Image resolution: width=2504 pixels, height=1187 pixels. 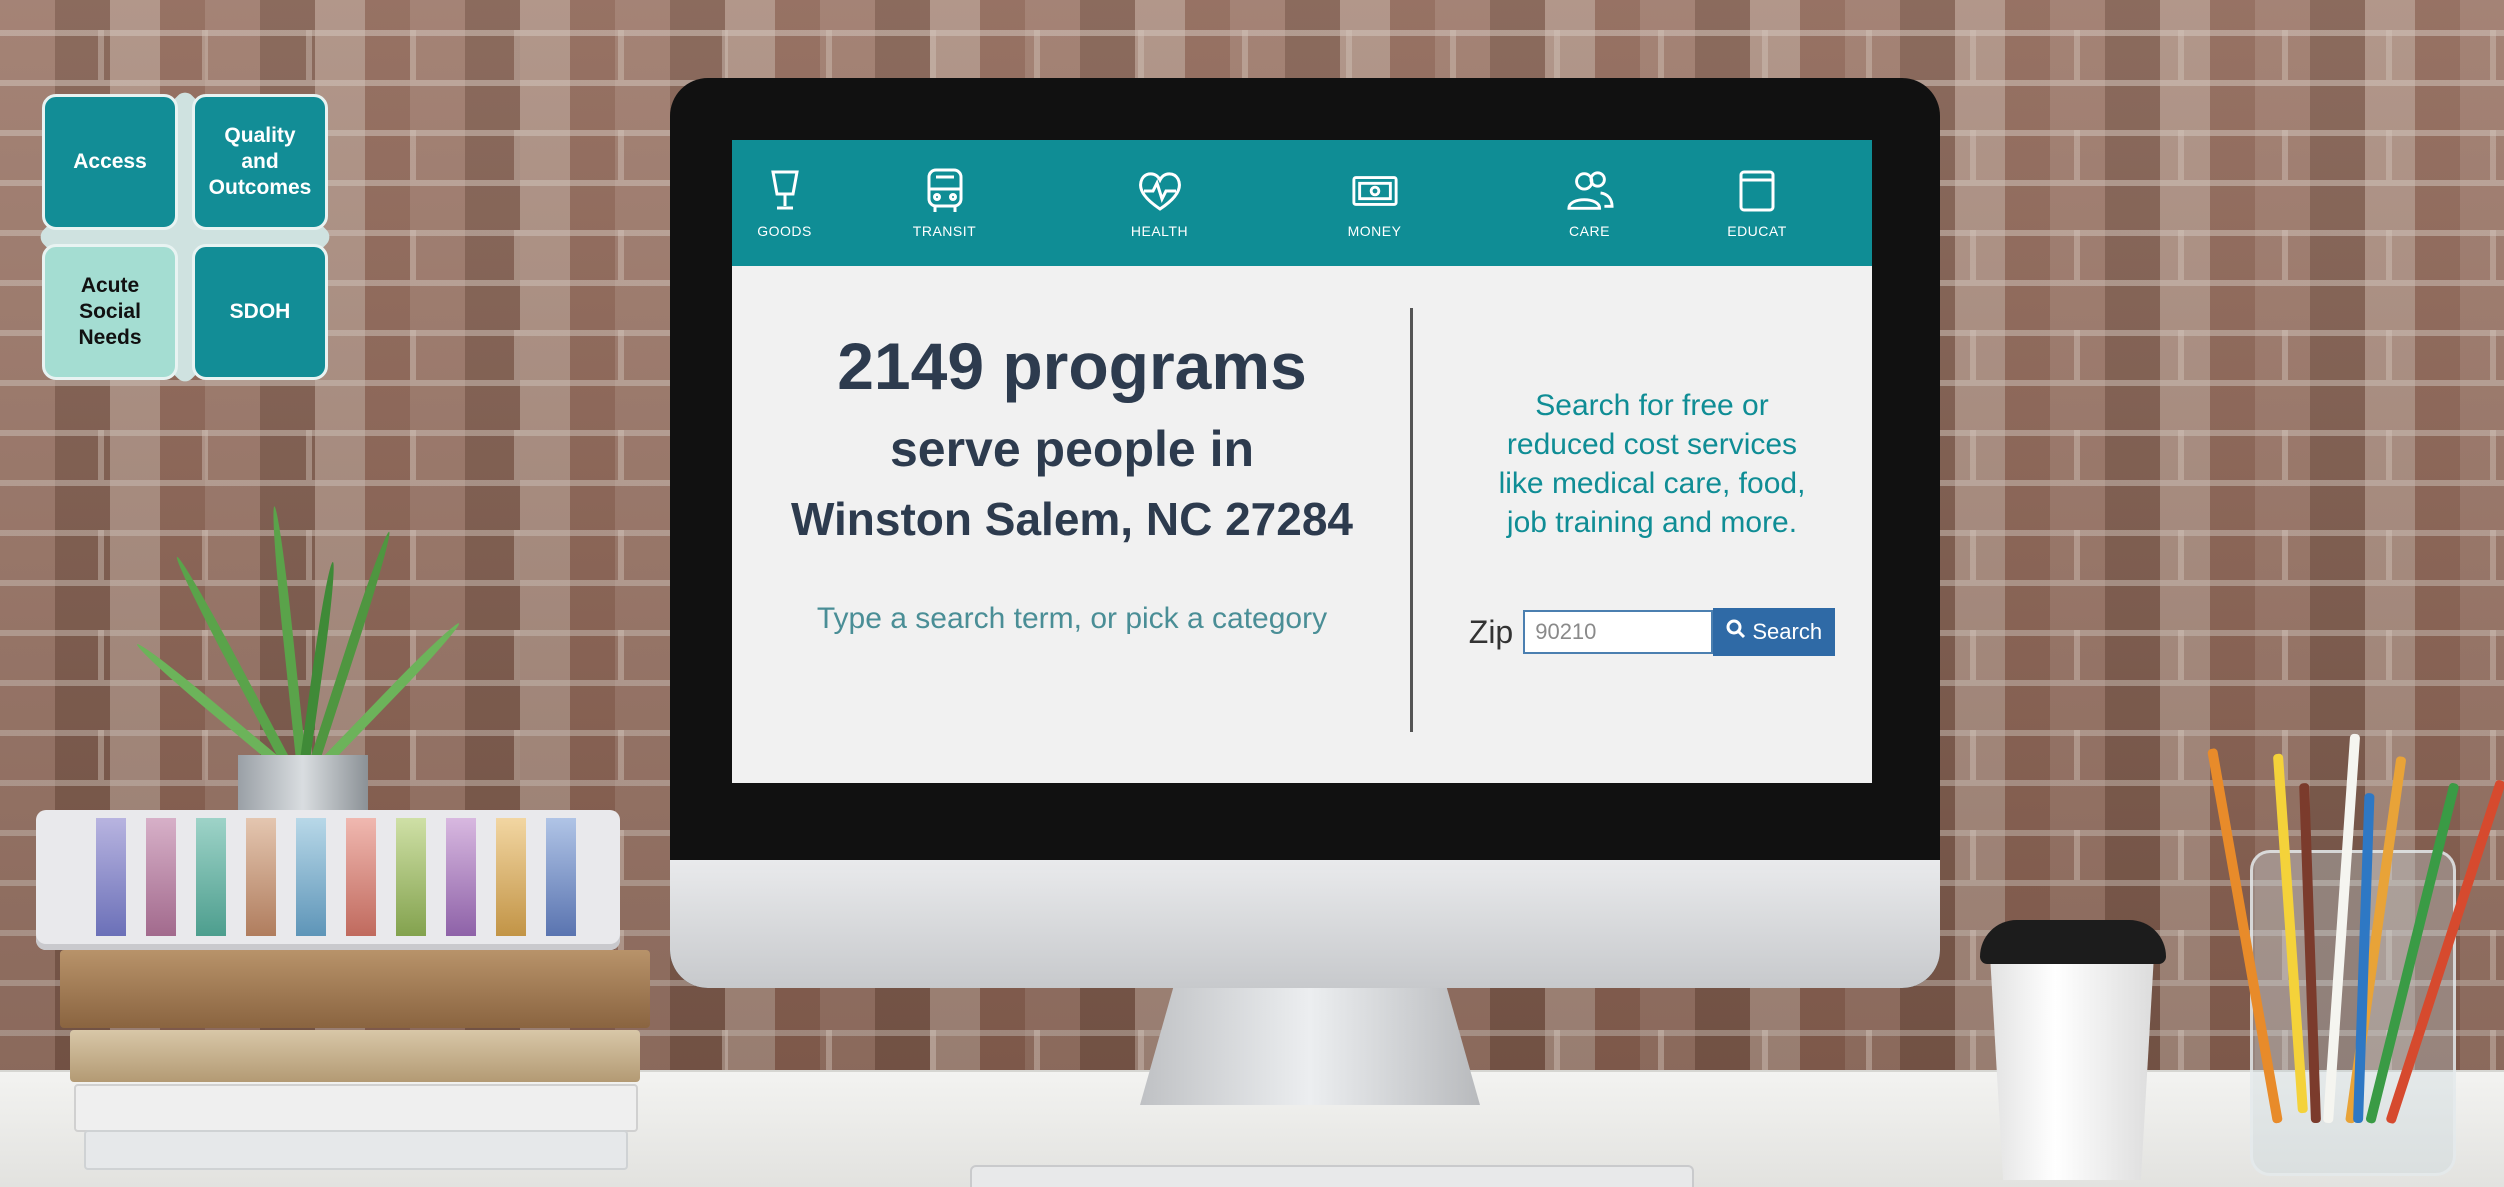 I want to click on lamp-icon, so click(x=785, y=191).